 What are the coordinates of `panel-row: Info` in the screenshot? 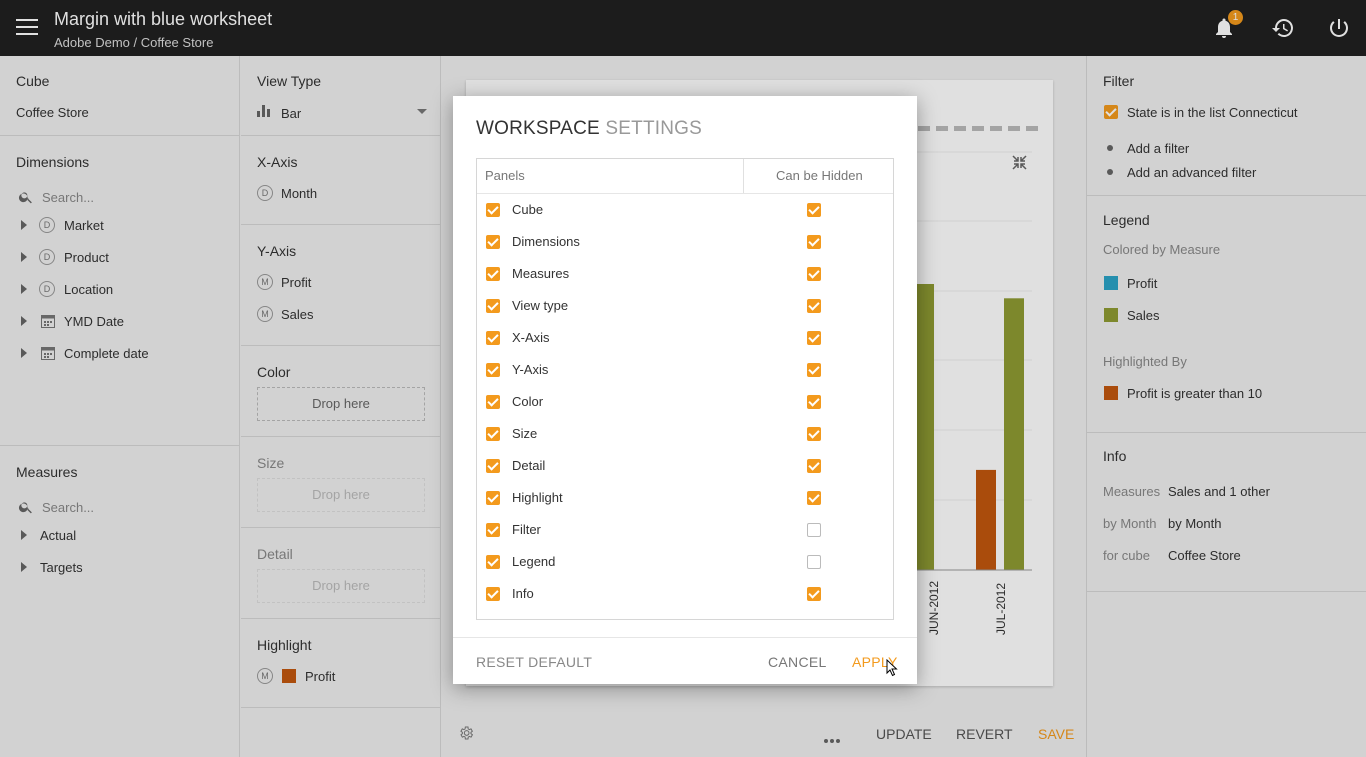 It's located at (685, 594).